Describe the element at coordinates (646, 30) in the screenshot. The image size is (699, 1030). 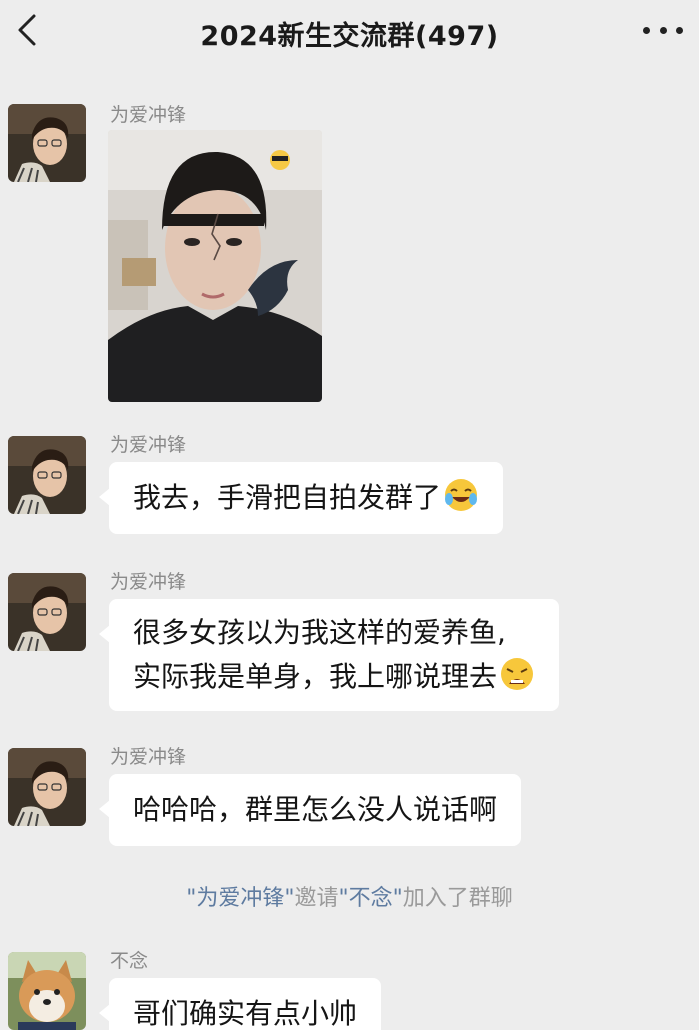
I see `more-dots-icon` at that location.